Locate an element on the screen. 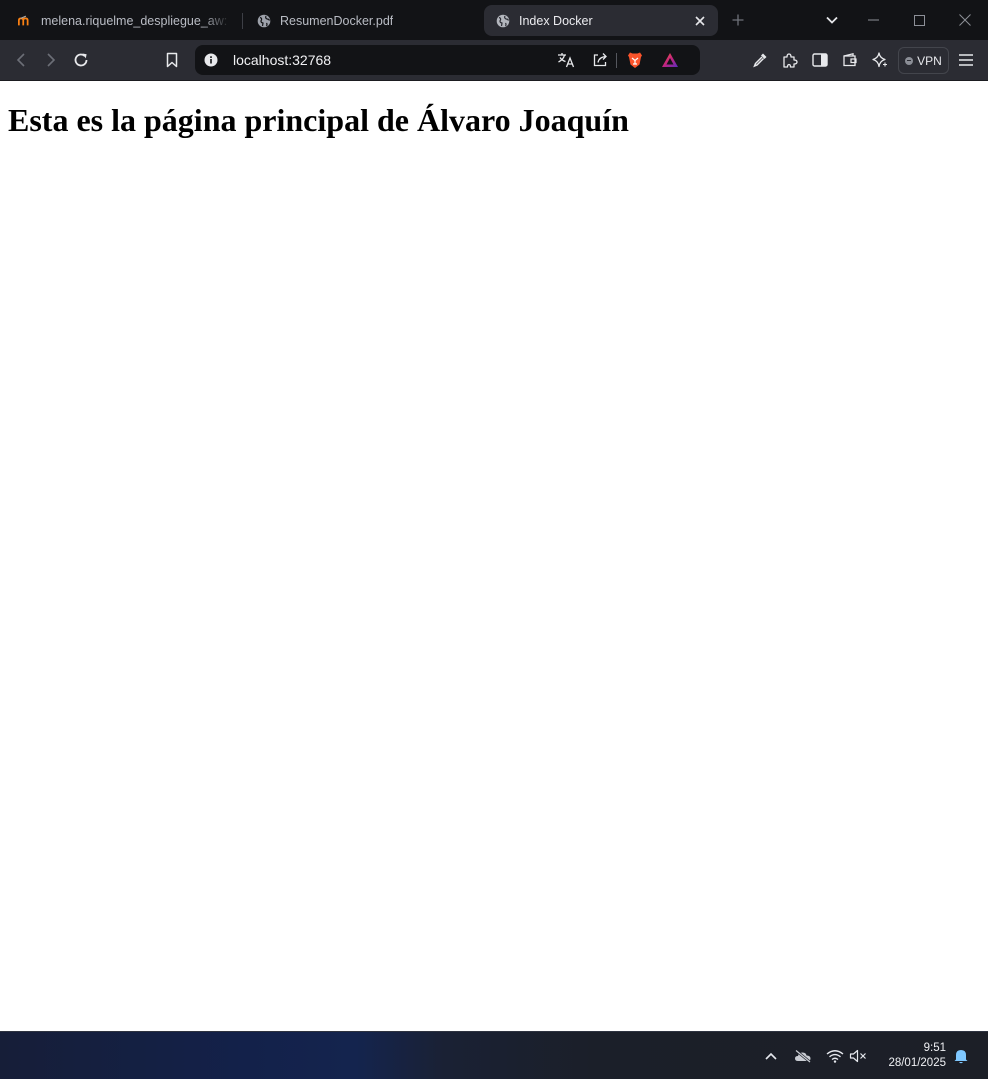 The width and height of the screenshot is (988, 1079). close-icon is located at coordinates (965, 20).